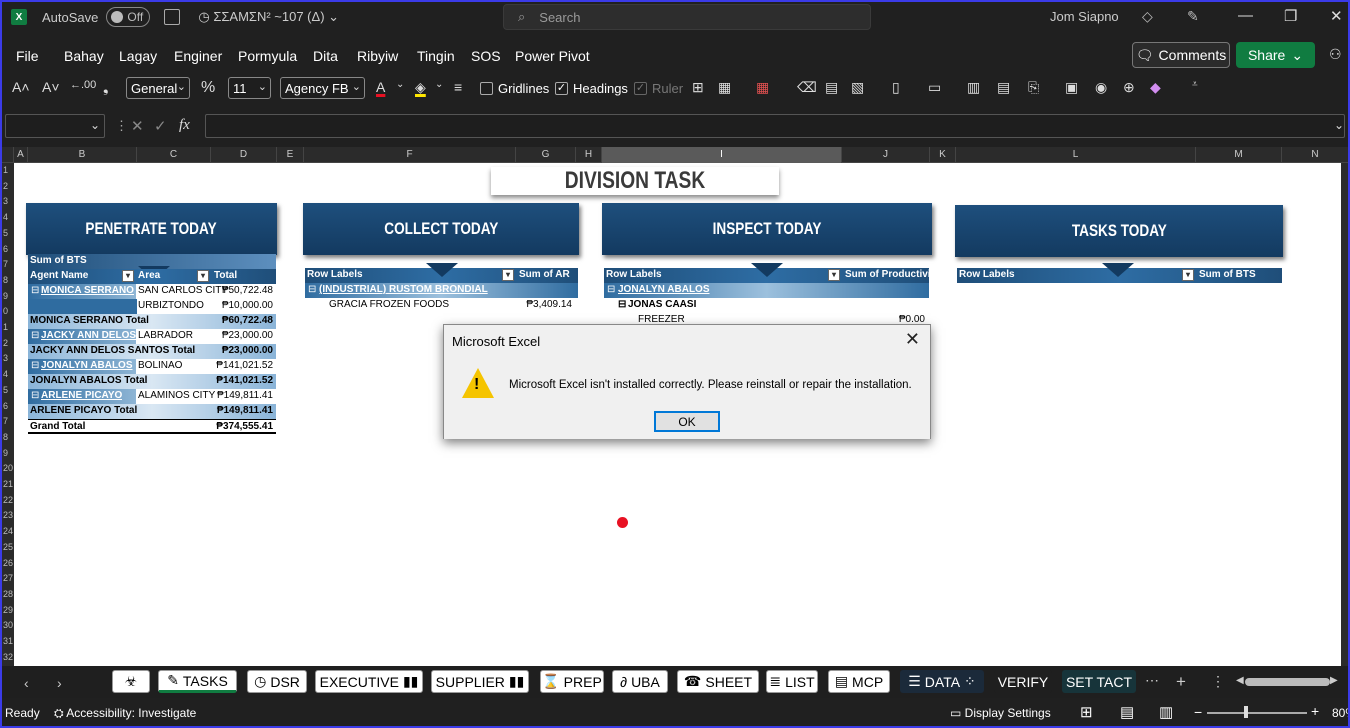 The image size is (1350, 728). I want to click on normal-view-icon: ⊞, so click(1086, 712).